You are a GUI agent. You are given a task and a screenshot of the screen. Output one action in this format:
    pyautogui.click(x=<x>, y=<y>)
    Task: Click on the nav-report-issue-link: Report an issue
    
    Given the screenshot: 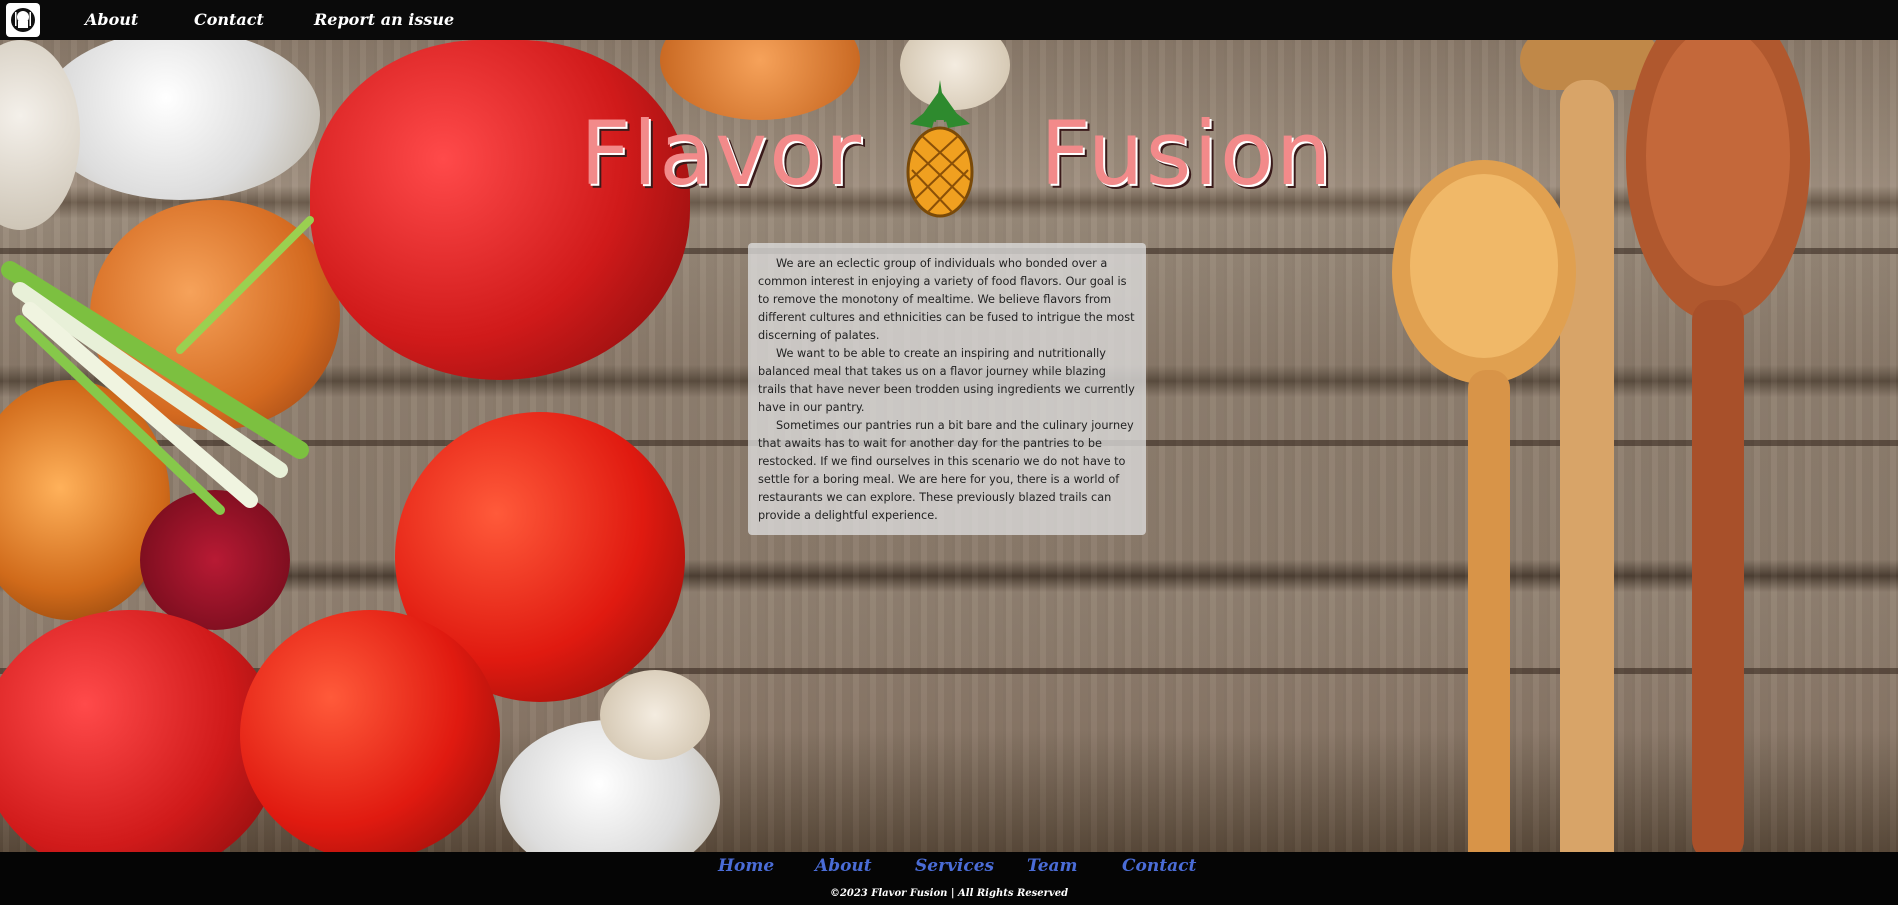 What is the action you would take?
    pyautogui.click(x=384, y=19)
    